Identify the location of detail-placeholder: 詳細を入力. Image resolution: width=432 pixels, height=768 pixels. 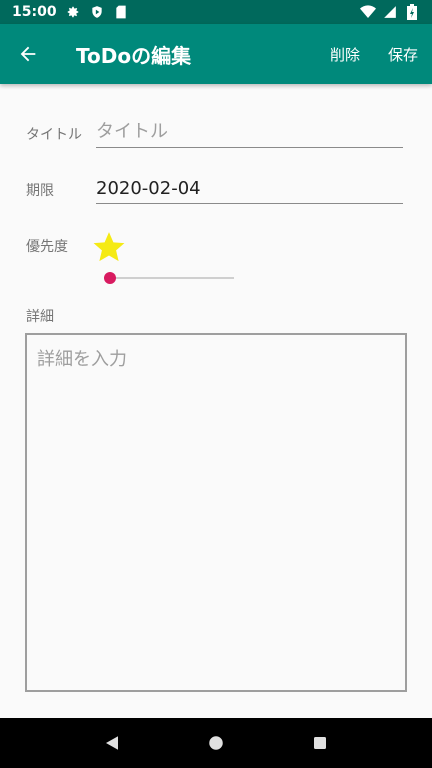
(82, 359).